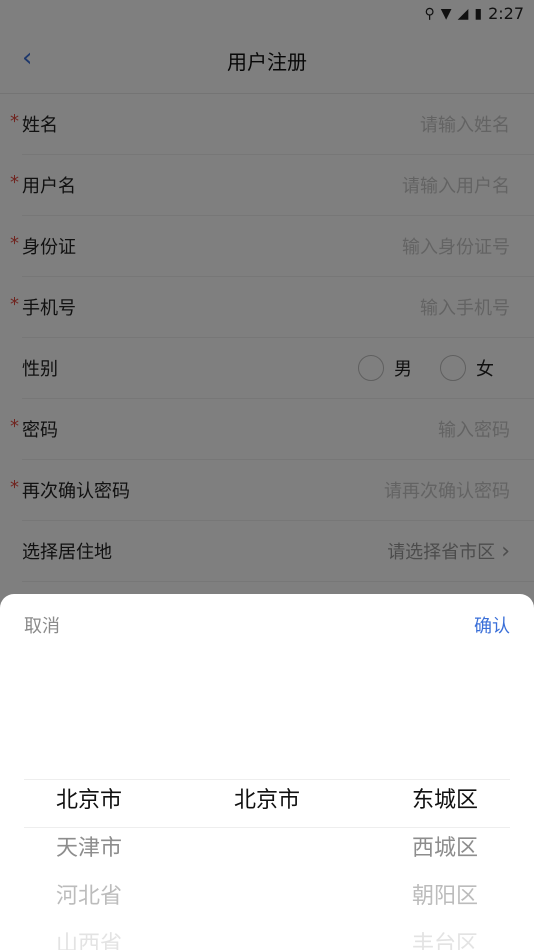  I want to click on picker-option: 东城区, so click(445, 798).